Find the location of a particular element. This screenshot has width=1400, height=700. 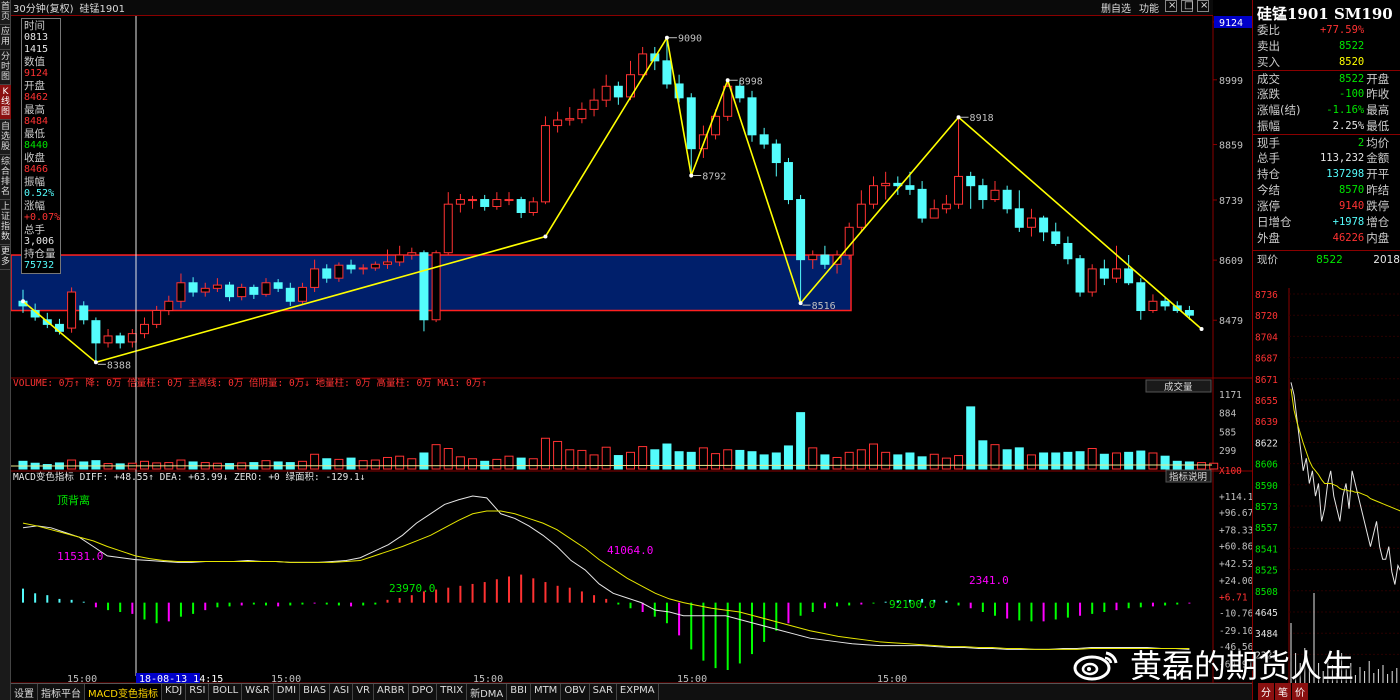

function-button: 功能 is located at coordinates (1149, 7).